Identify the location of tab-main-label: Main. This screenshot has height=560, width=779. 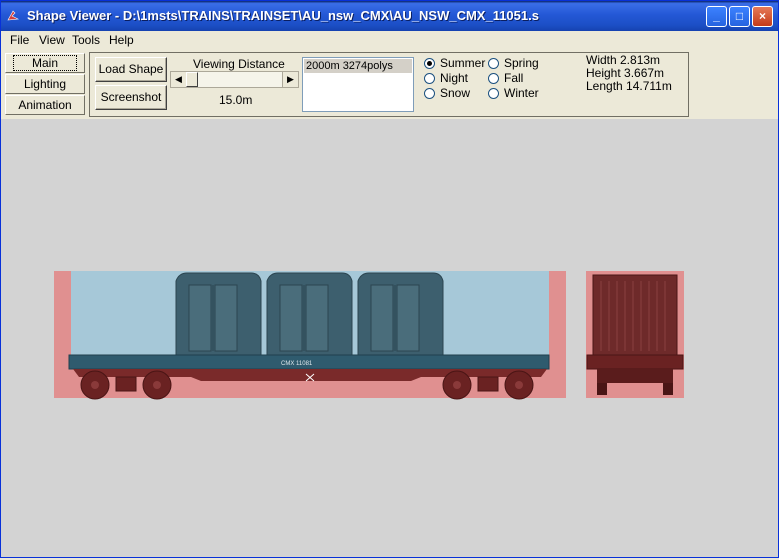
(44, 63).